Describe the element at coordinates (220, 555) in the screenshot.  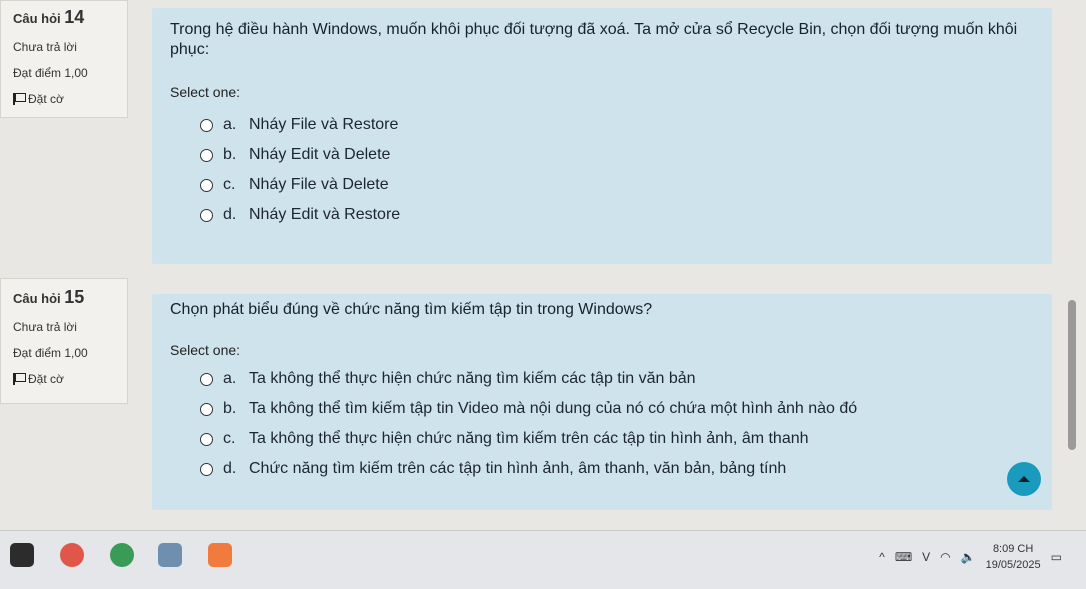
I see `camera-app-icon` at that location.